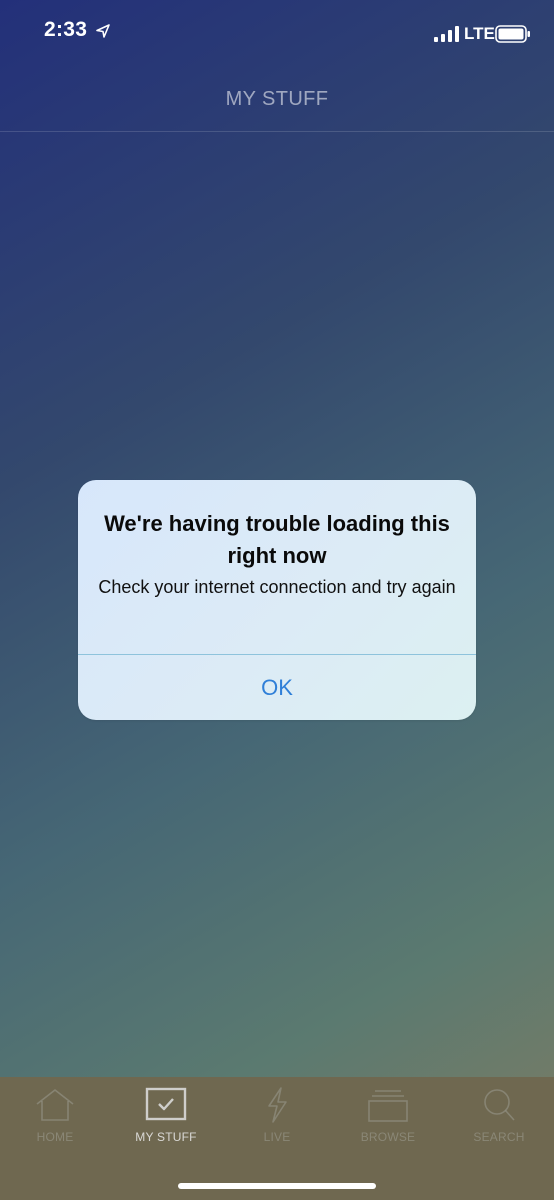 This screenshot has width=554, height=1200. Describe the element at coordinates (499, 1105) in the screenshot. I see `search-icon` at that location.